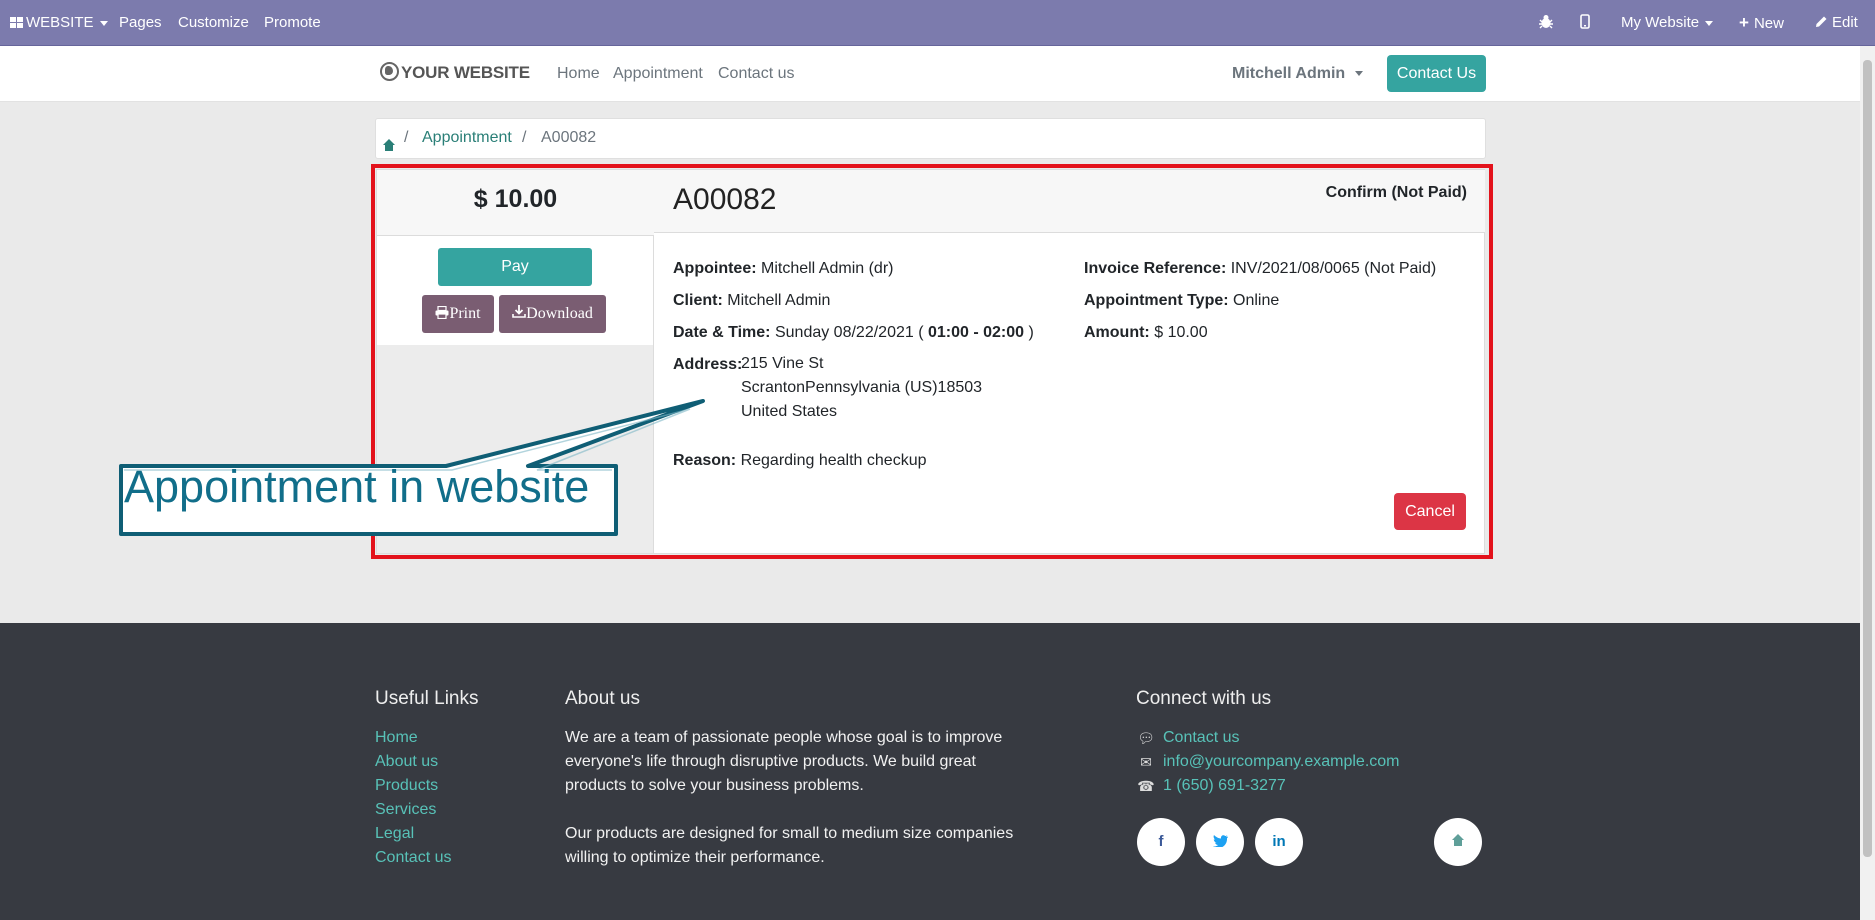 The height and width of the screenshot is (920, 1875). What do you see at coordinates (140, 23) in the screenshot?
I see `pages-menu: Pages` at bounding box center [140, 23].